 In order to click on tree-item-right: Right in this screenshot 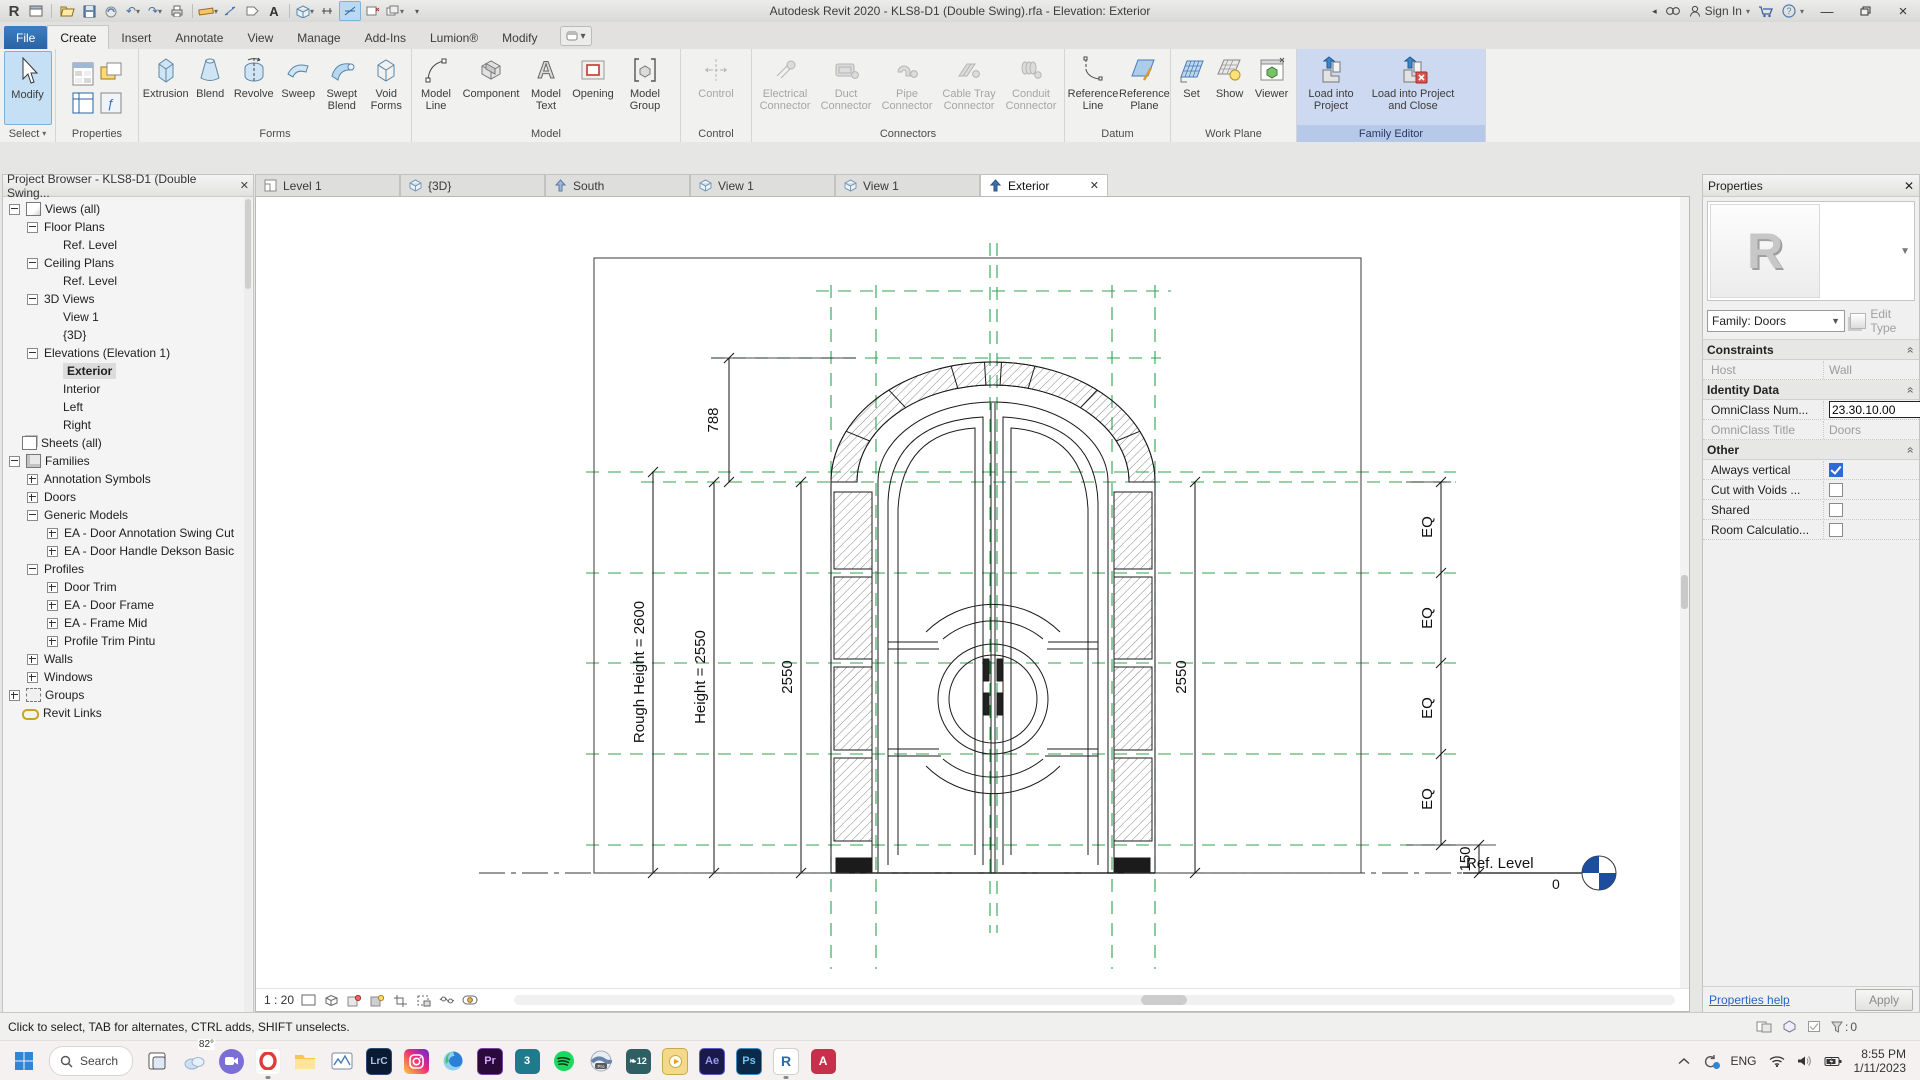, I will do `click(129, 425)`.